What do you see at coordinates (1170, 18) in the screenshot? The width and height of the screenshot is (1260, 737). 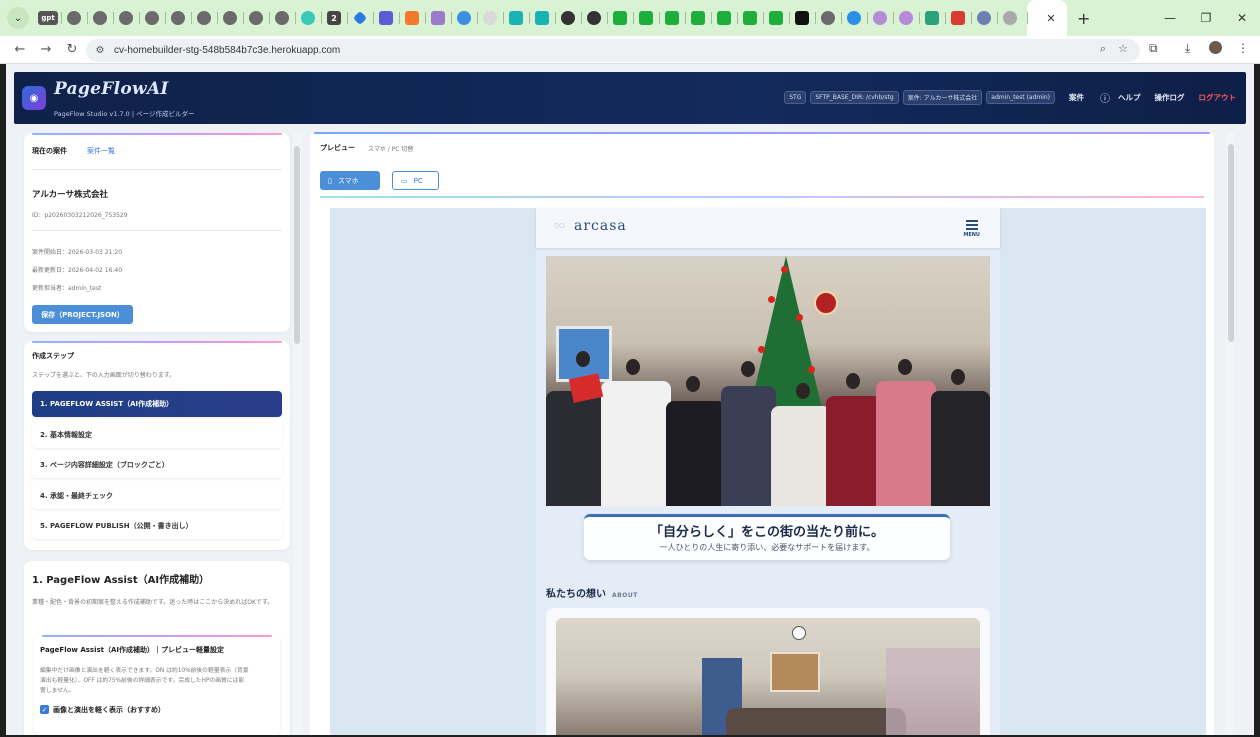 I see `minimize-icon: —` at bounding box center [1170, 18].